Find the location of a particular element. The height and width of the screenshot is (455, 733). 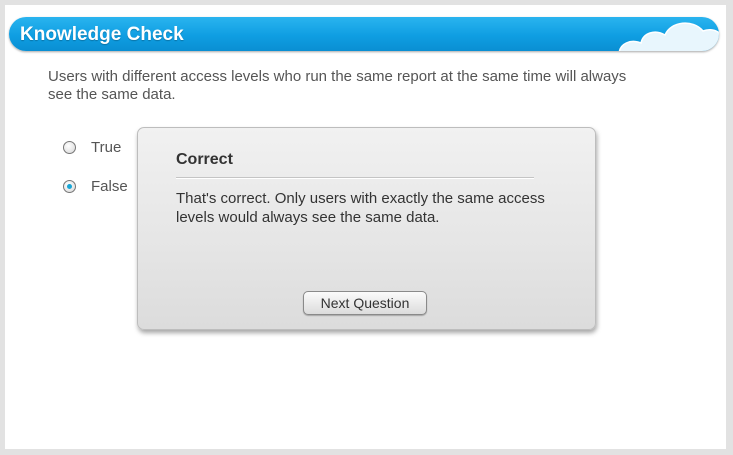

divider is located at coordinates (355, 178).